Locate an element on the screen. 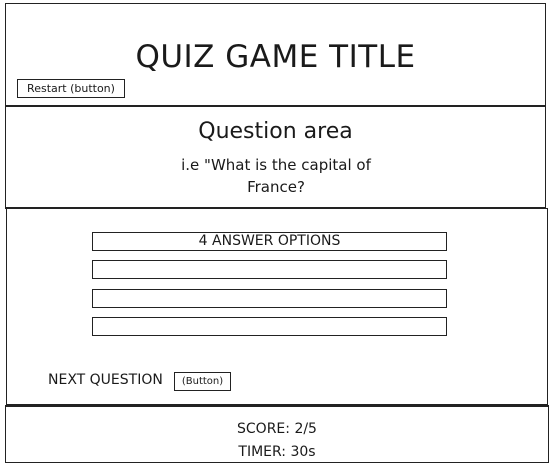 This screenshot has height=465, width=552. status-footer: SCORE: 2/5 TIMER: 30s is located at coordinates (277, 434).